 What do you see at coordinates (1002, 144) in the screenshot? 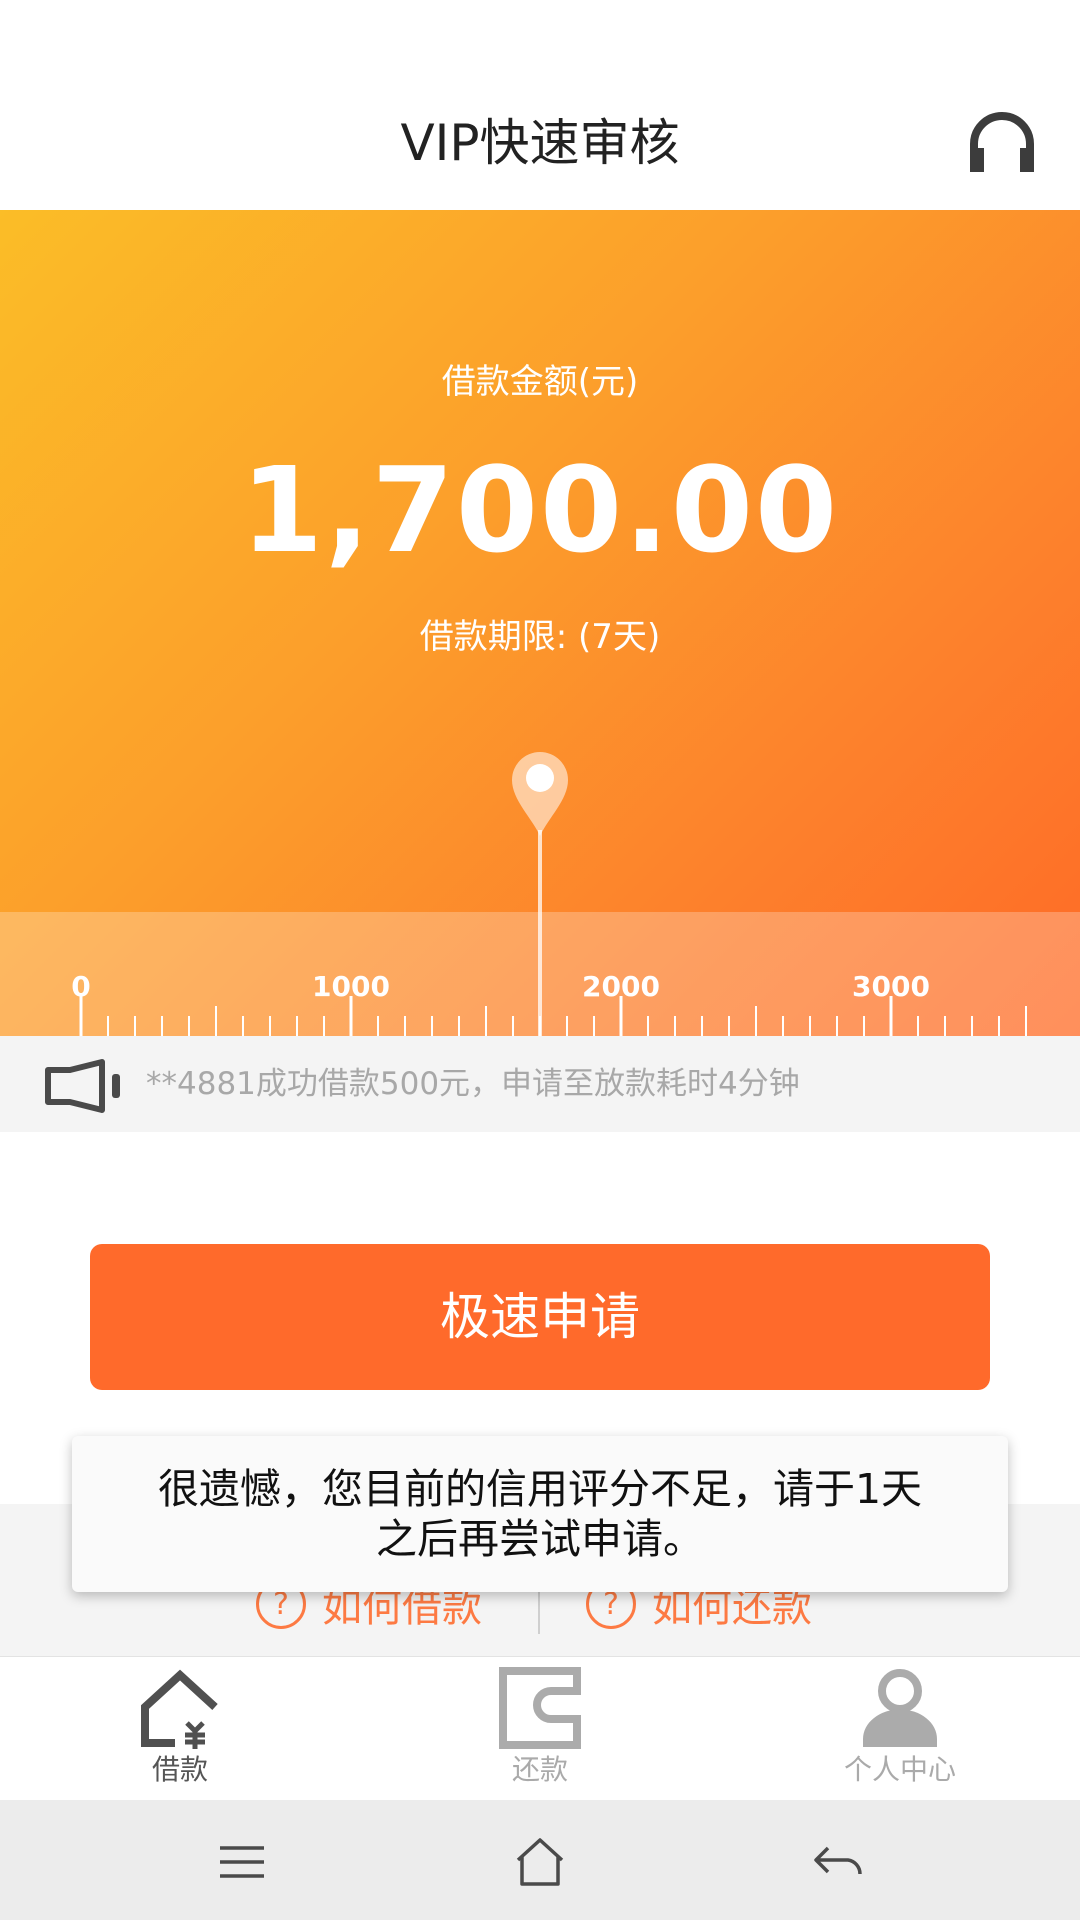
I see `headset-icon` at bounding box center [1002, 144].